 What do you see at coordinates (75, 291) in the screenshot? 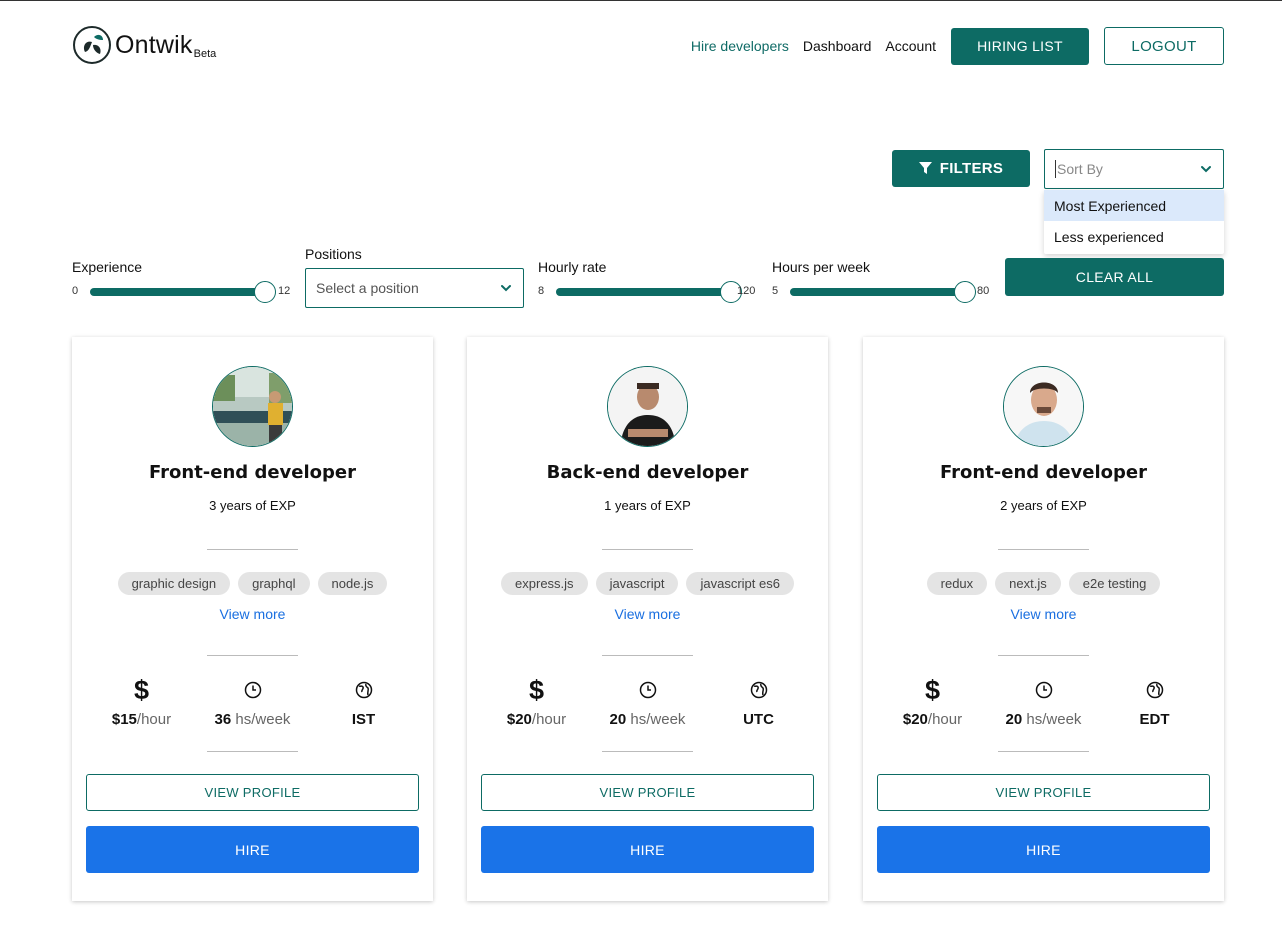
I see `experience-min: 0` at bounding box center [75, 291].